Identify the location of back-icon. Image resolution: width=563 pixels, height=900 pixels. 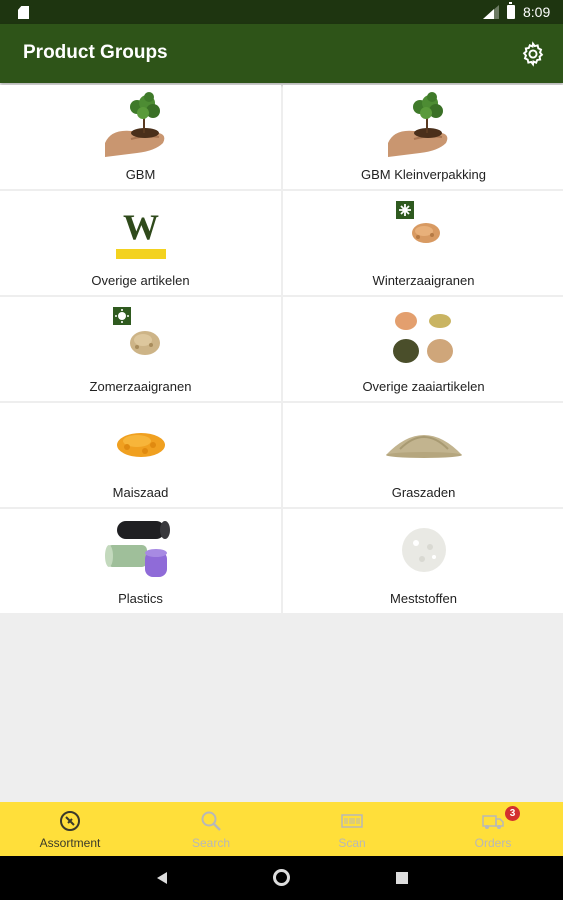
(162, 878).